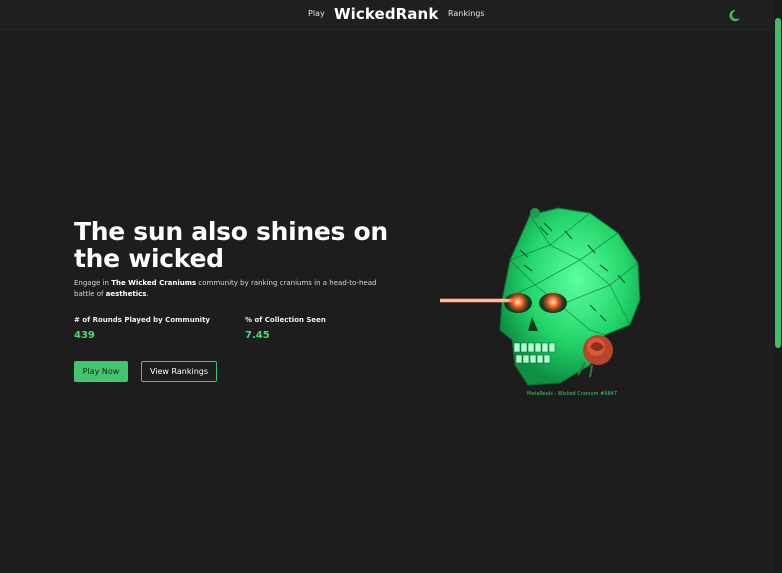 This screenshot has height=573, width=782. Describe the element at coordinates (285, 328) in the screenshot. I see `stat-collection-seen: % of Collection Seen 7.45` at that location.